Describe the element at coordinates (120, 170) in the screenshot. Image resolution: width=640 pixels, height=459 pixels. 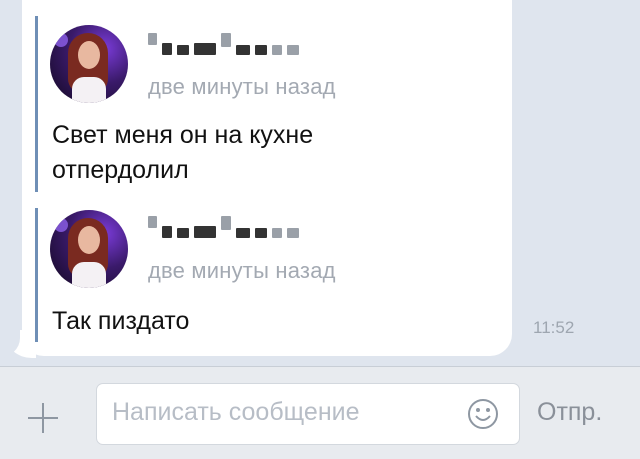
I see `message-line: отпердолил` at that location.